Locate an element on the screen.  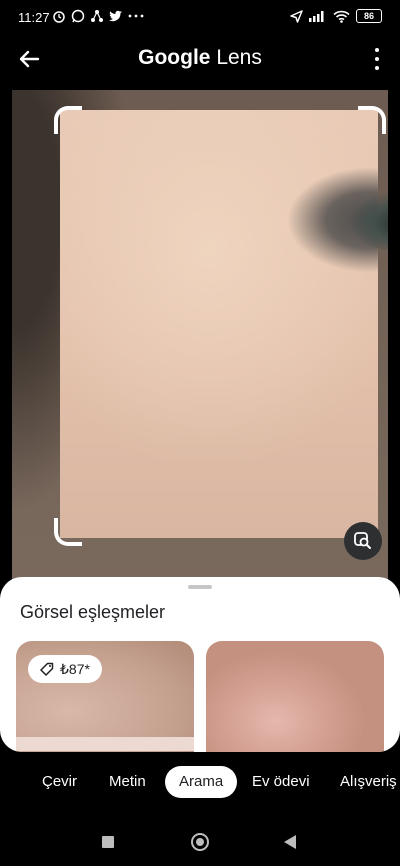
price-tag-icon is located at coordinates (47, 669).